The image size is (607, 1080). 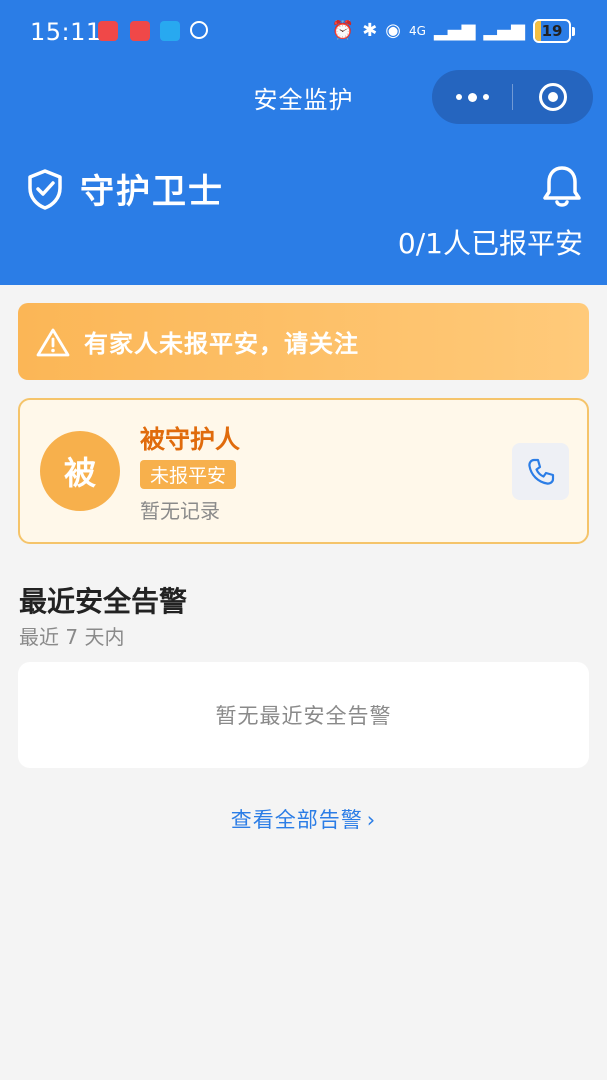 I want to click on app-title-row: 守护卫士, so click(x=125, y=188).